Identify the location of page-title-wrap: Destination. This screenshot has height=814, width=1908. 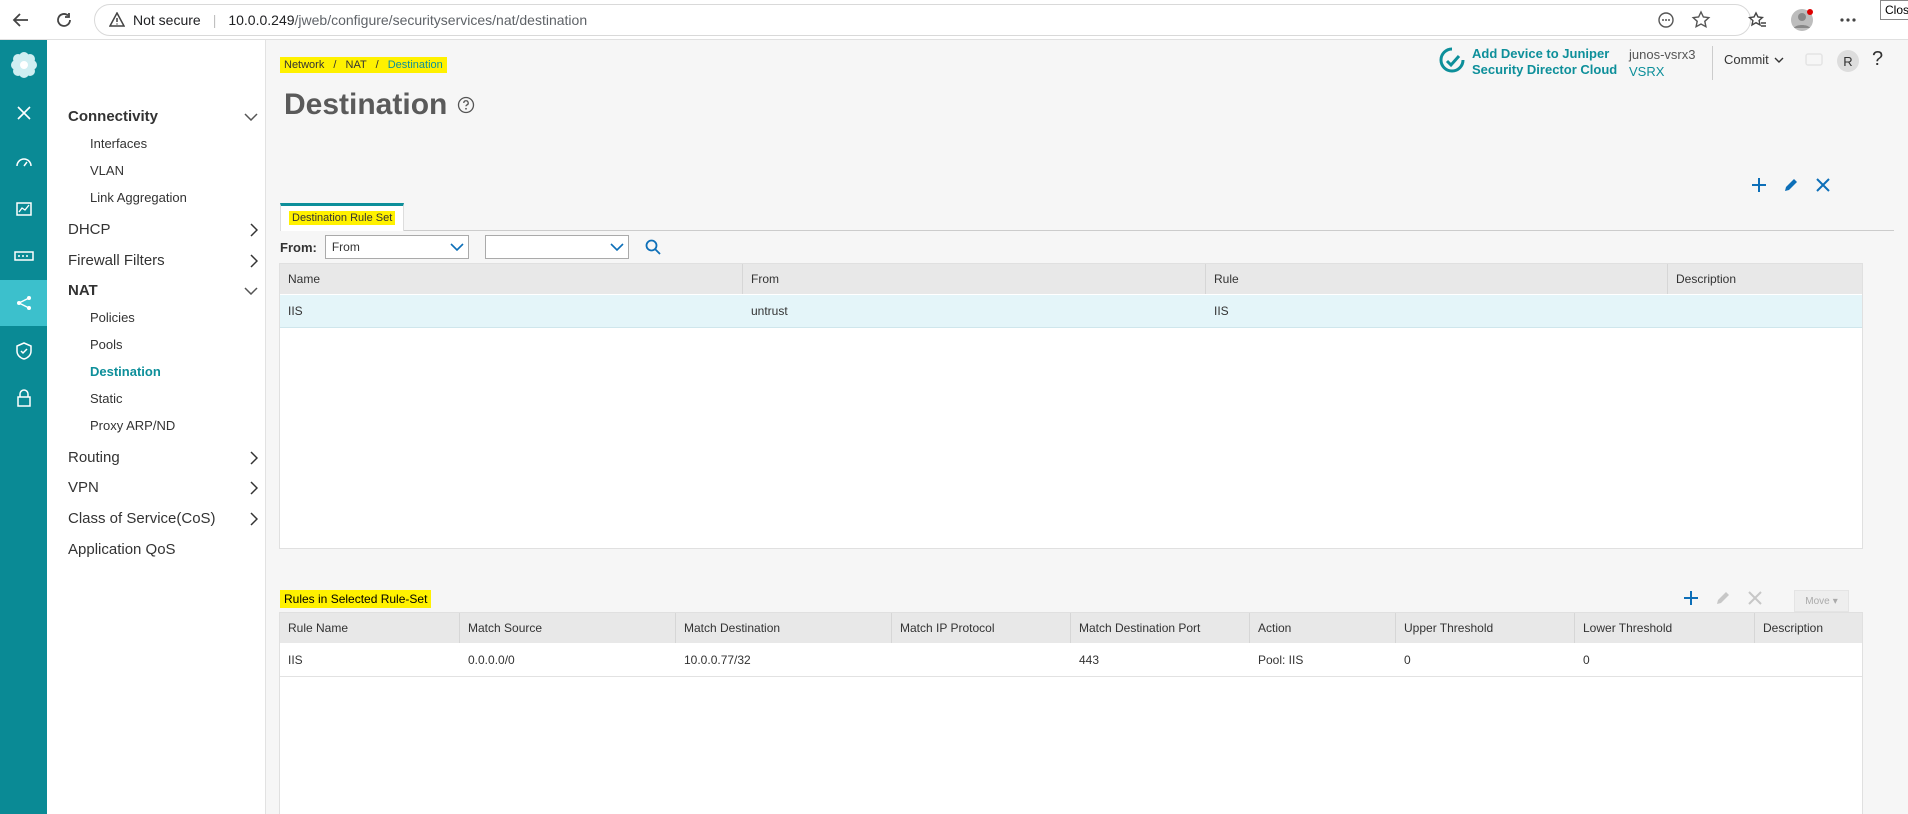
(379, 105).